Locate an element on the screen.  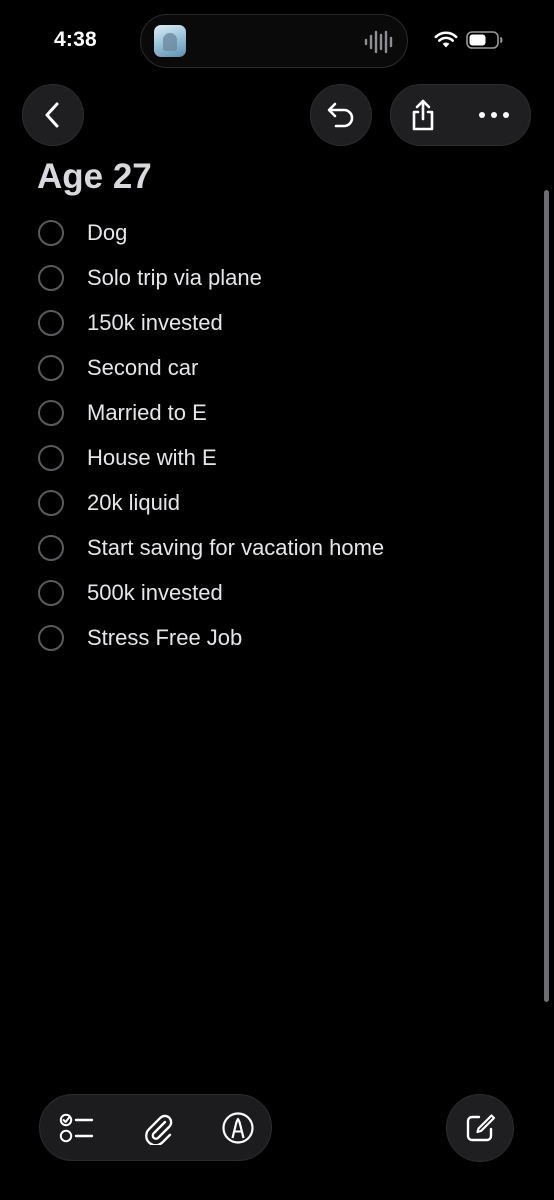
checklist-item: 500k invested is located at coordinates (211, 592).